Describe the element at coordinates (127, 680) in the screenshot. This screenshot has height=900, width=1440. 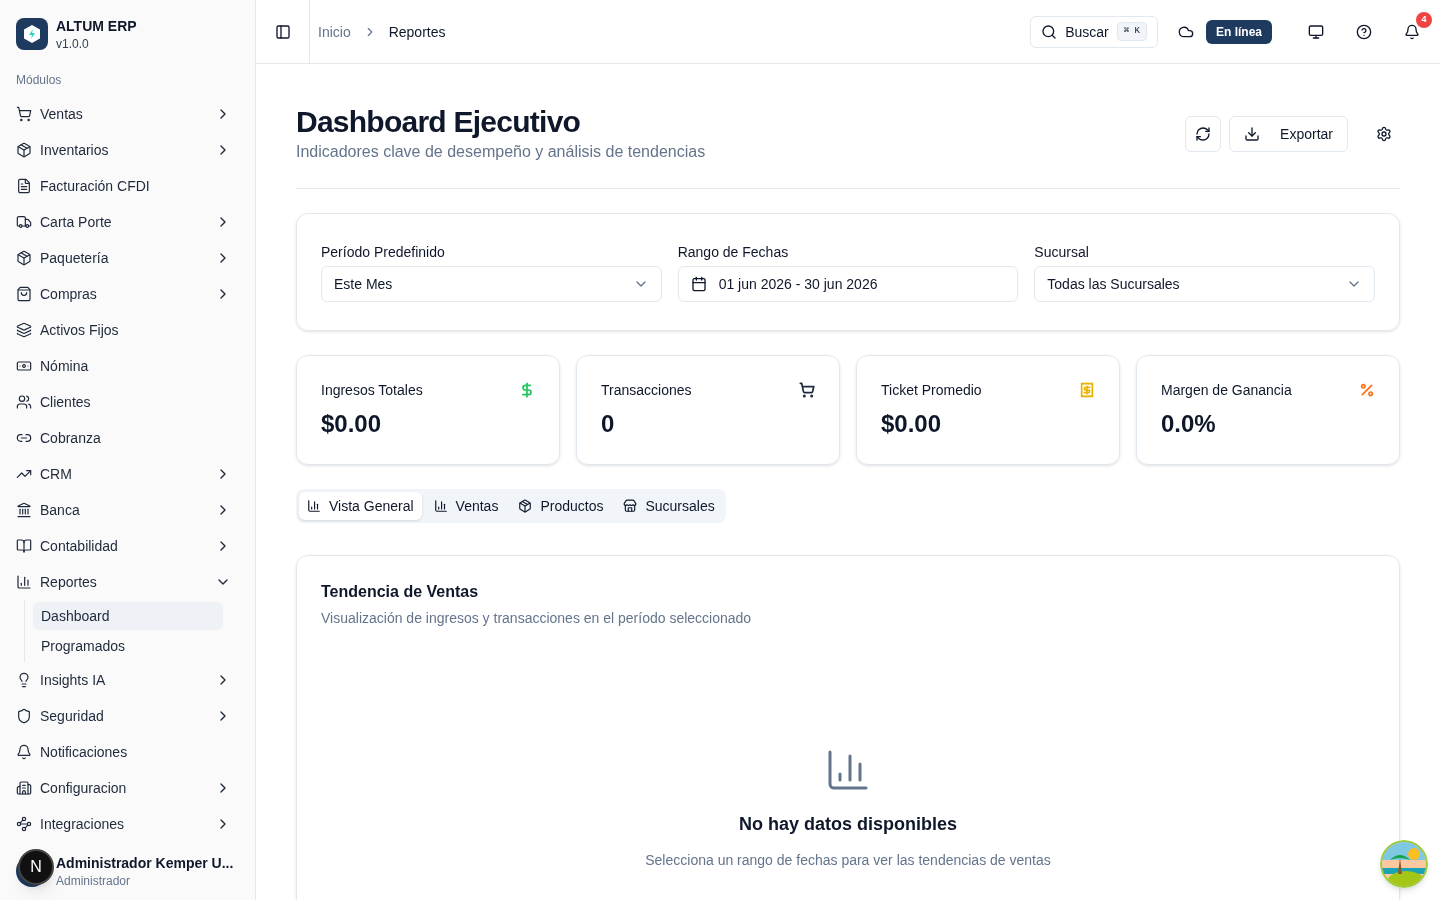
I see `sidebar-item: Insights IA` at that location.